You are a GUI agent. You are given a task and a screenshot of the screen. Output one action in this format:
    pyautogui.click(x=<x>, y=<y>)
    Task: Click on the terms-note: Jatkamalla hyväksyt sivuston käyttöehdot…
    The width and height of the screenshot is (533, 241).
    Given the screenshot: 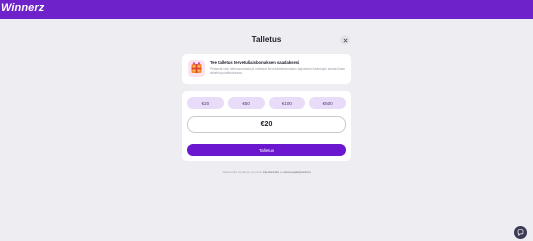 What is the action you would take?
    pyautogui.click(x=266, y=172)
    